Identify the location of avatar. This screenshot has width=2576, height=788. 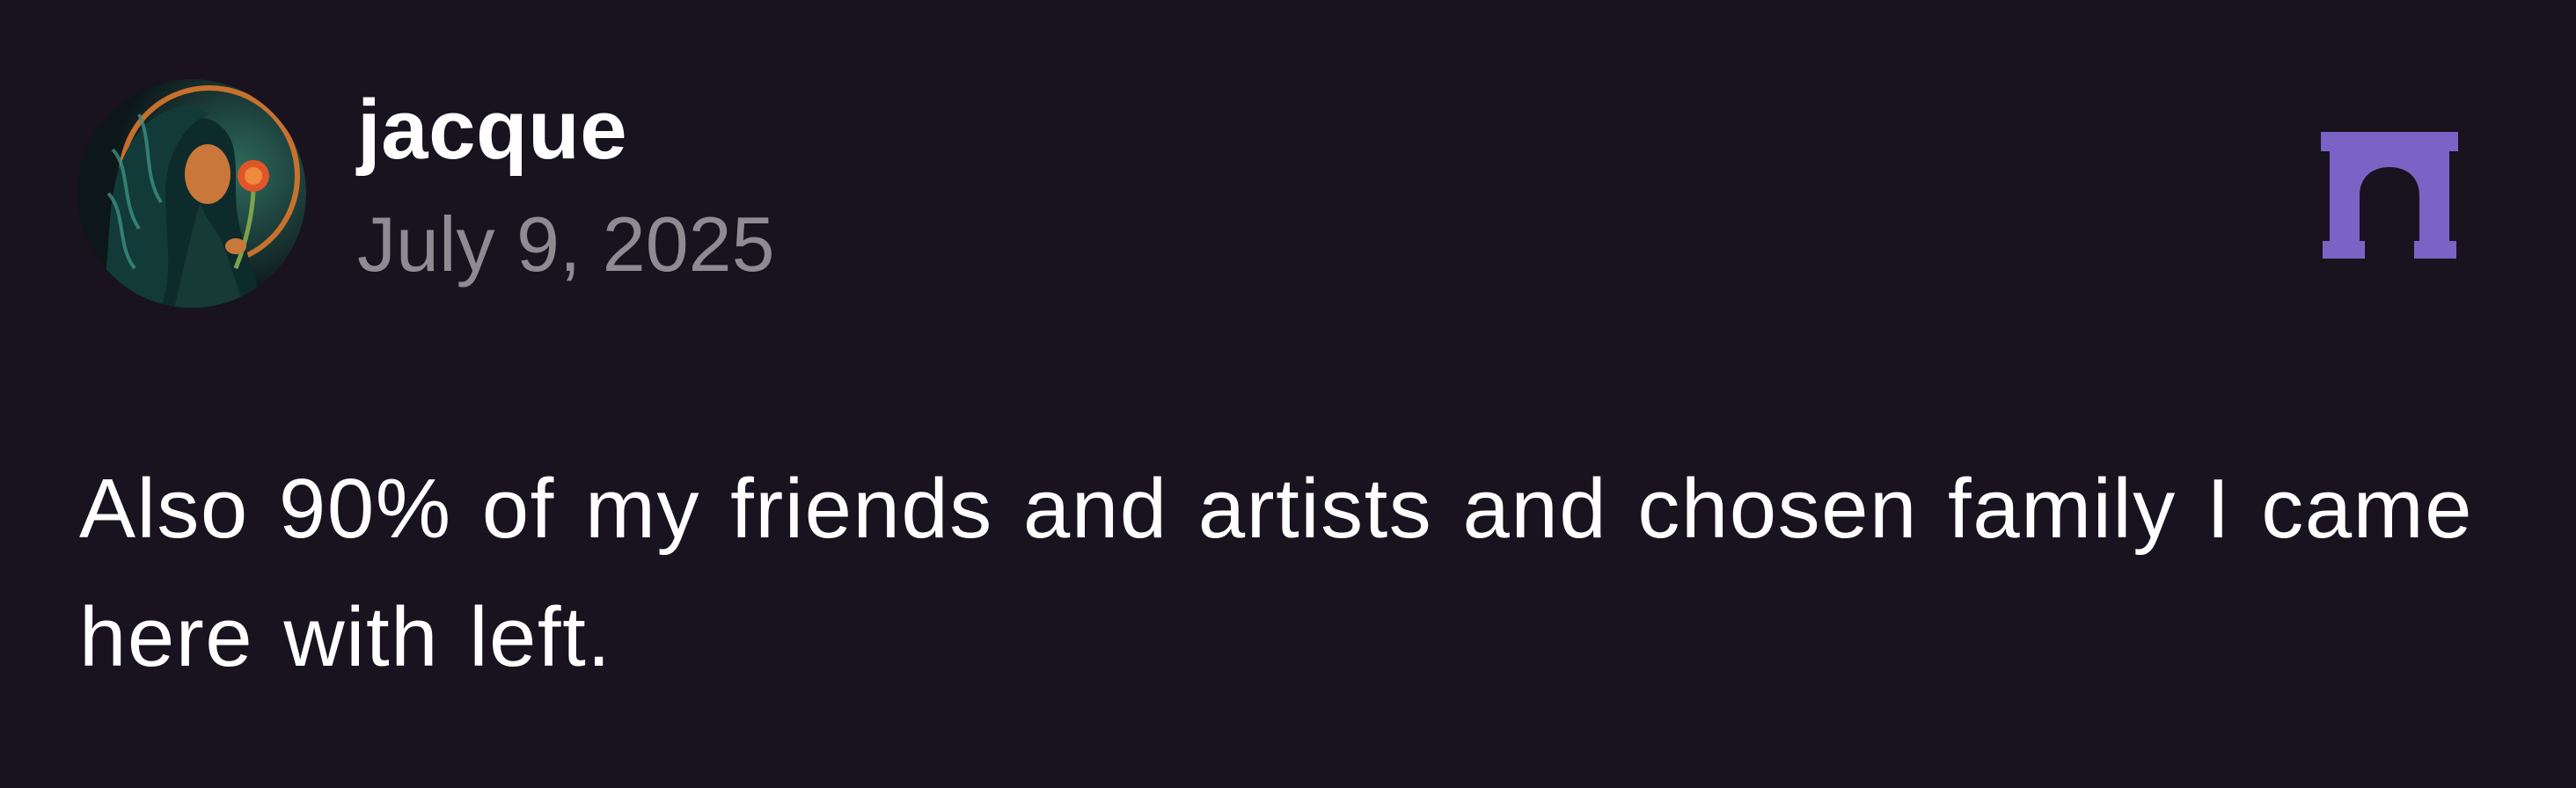
(191, 193).